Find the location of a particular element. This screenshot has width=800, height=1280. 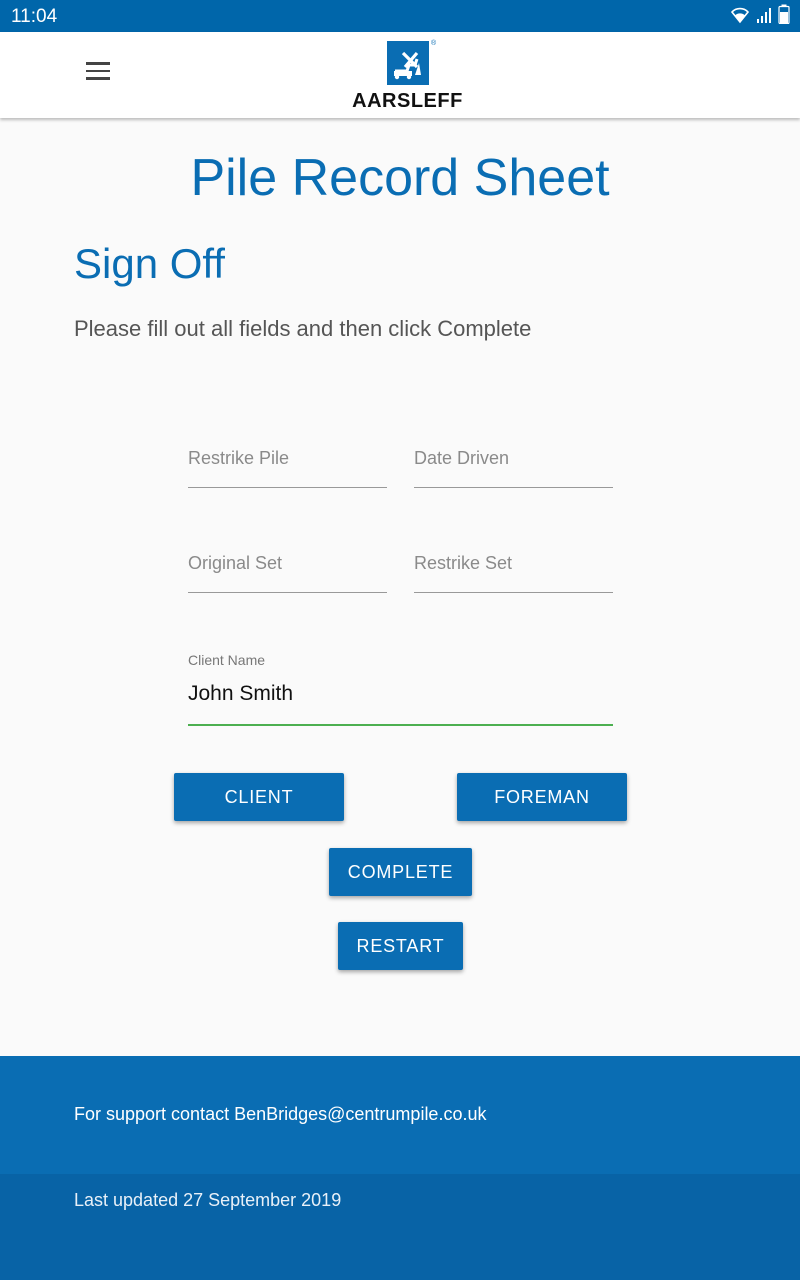

logo-text: AARSLEFF is located at coordinates (407, 101).